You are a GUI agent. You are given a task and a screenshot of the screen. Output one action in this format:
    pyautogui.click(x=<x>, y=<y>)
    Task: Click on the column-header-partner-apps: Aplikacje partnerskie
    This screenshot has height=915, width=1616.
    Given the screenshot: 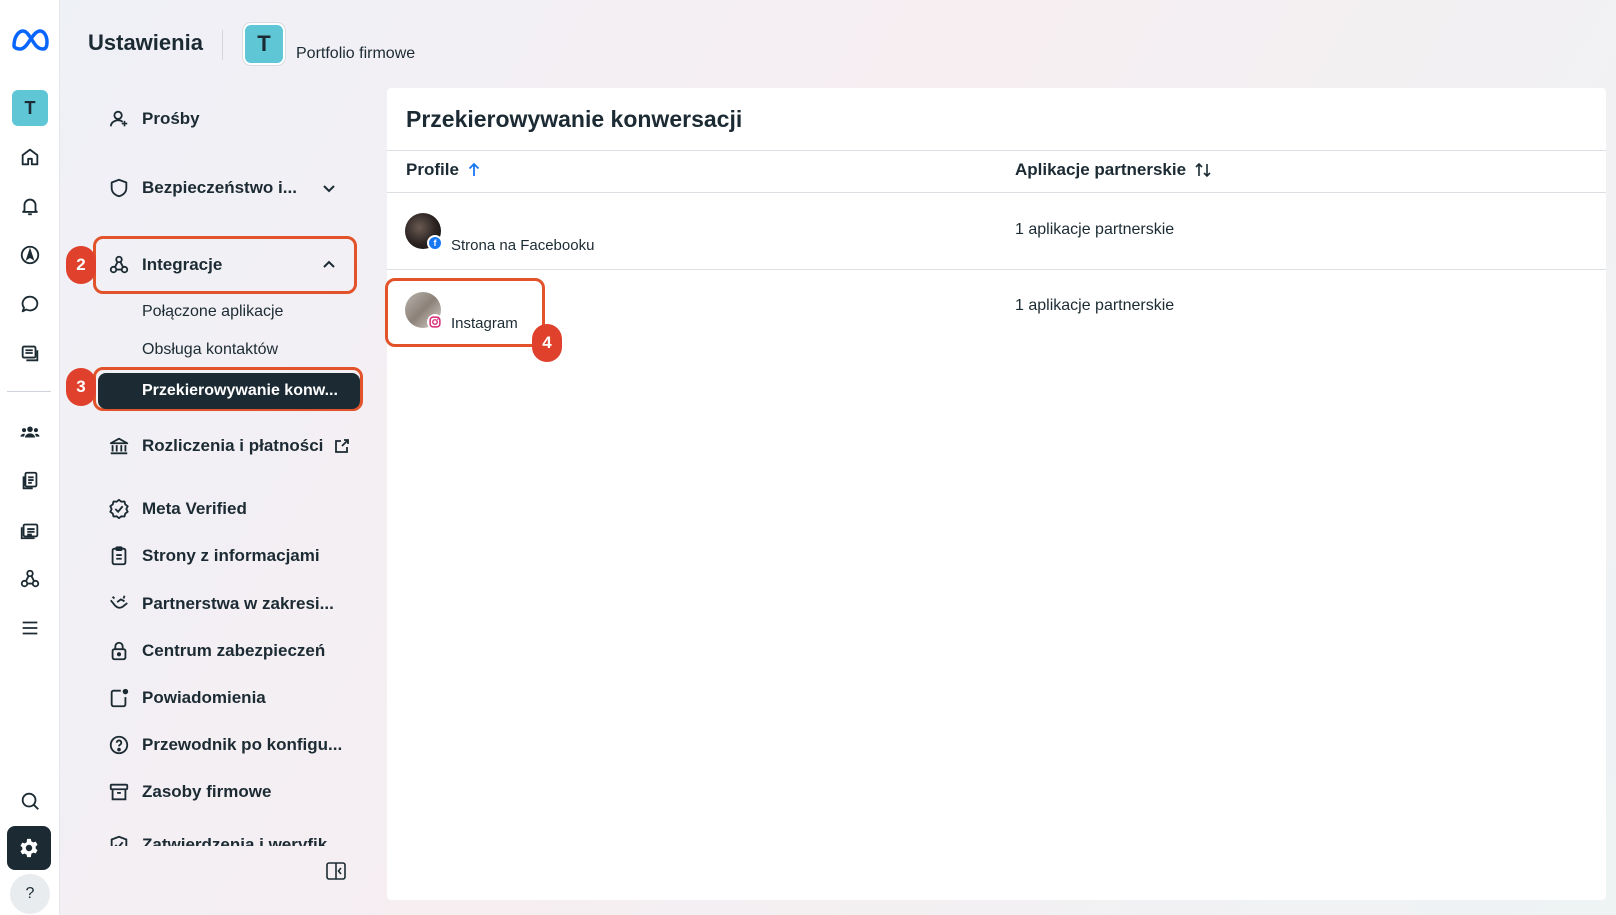 What is the action you would take?
    pyautogui.click(x=1113, y=170)
    